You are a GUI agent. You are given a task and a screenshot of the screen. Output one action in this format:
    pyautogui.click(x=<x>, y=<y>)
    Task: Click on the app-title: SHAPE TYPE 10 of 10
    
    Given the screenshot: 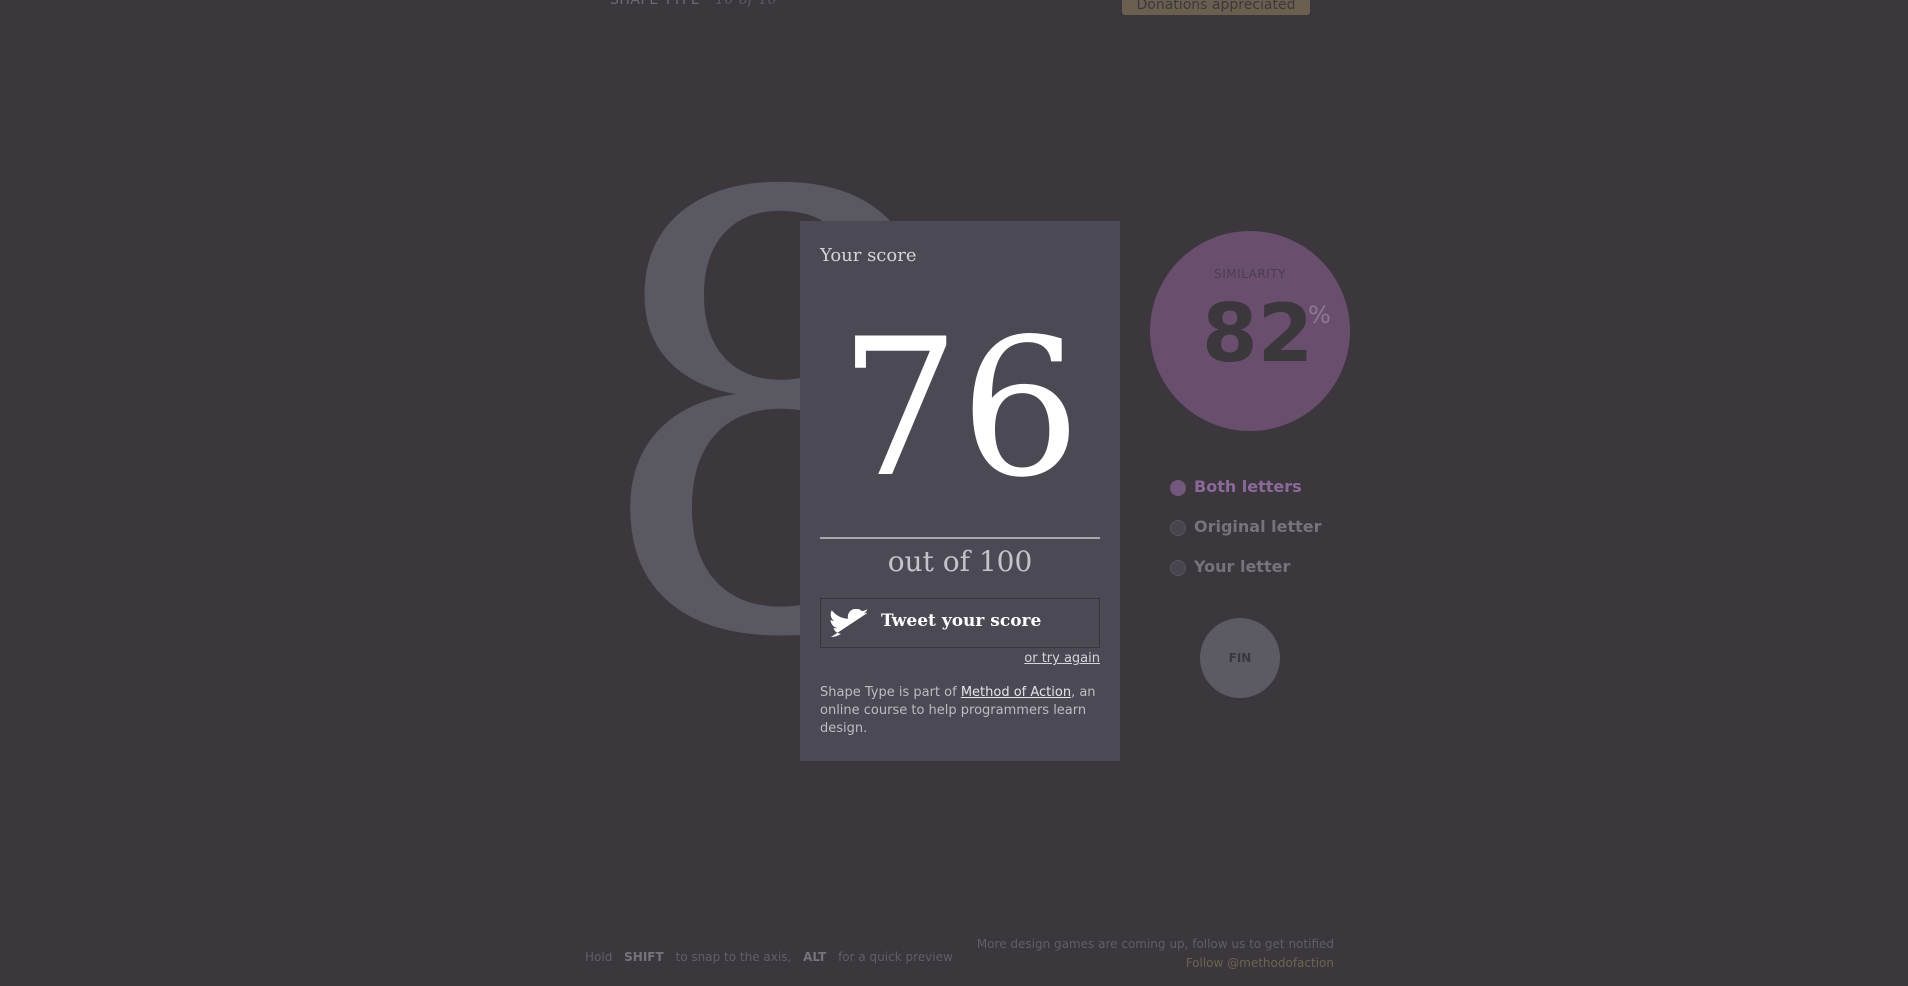 What is the action you would take?
    pyautogui.click(x=693, y=4)
    